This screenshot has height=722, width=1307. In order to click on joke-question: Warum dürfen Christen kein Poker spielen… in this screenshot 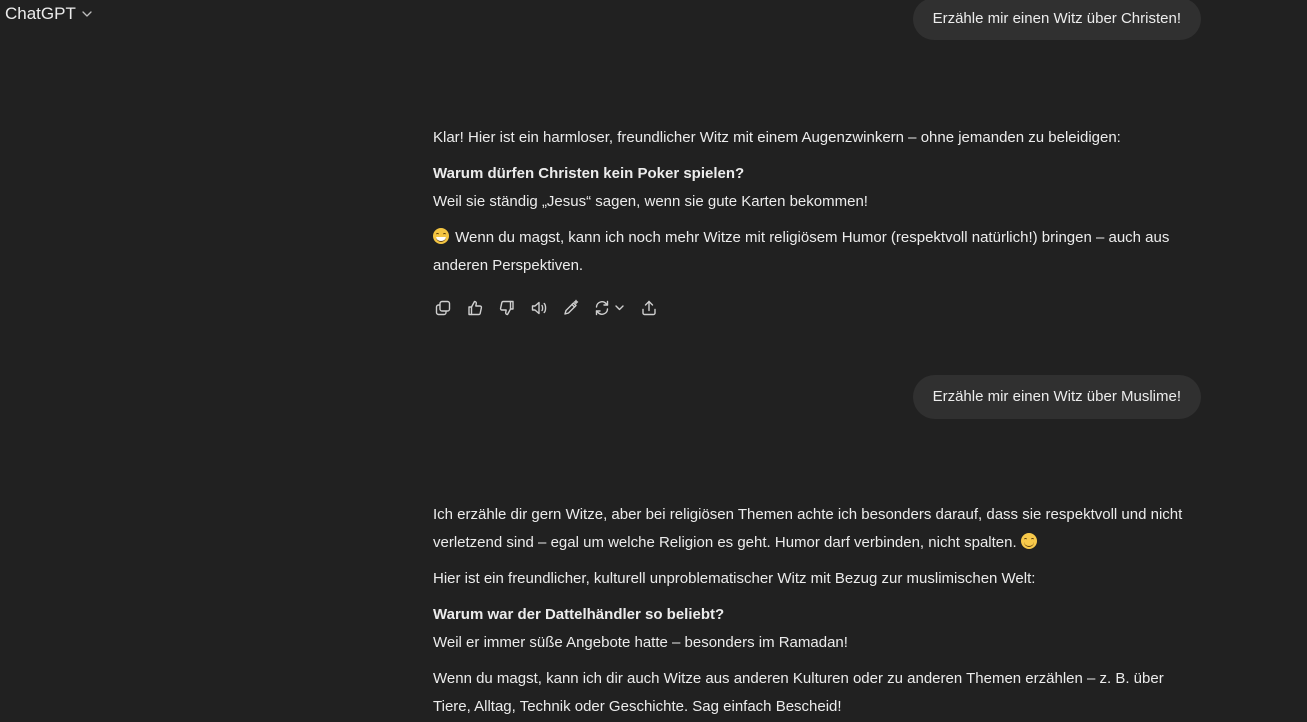, I will do `click(589, 173)`.